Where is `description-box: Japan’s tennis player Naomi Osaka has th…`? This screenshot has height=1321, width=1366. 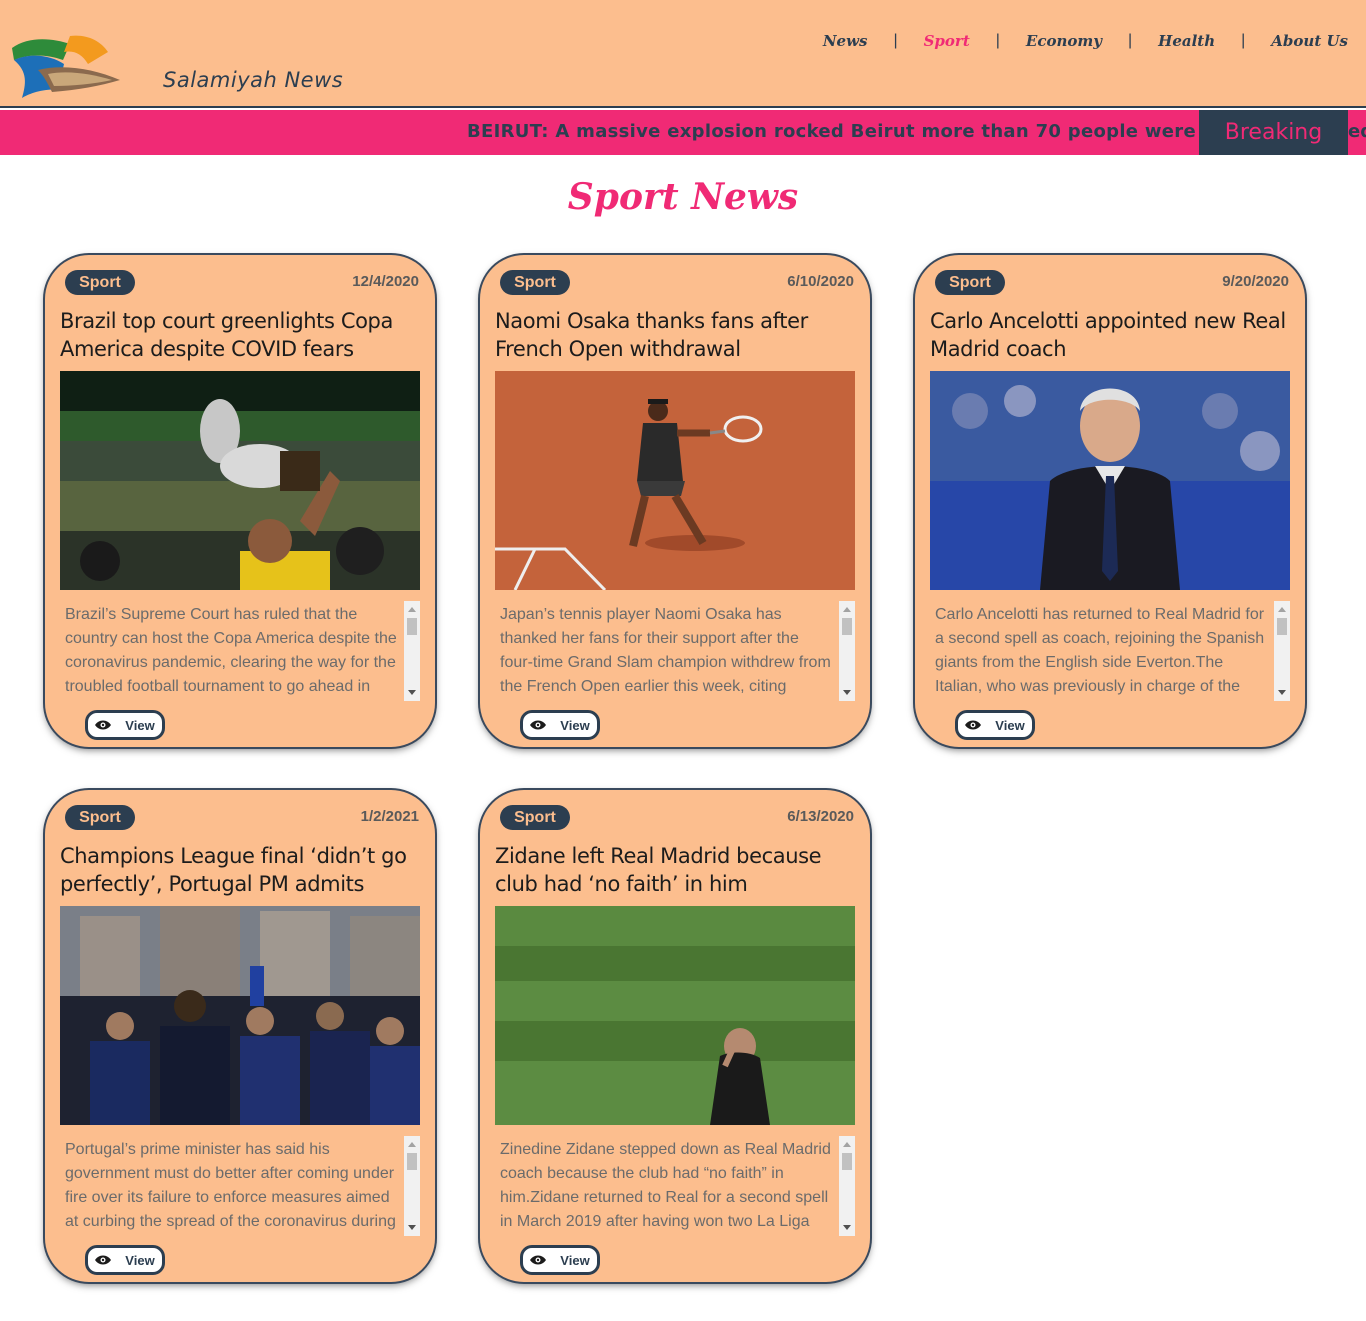
description-box: Japan’s tennis player Naomi Osaka has th… is located at coordinates (675, 651).